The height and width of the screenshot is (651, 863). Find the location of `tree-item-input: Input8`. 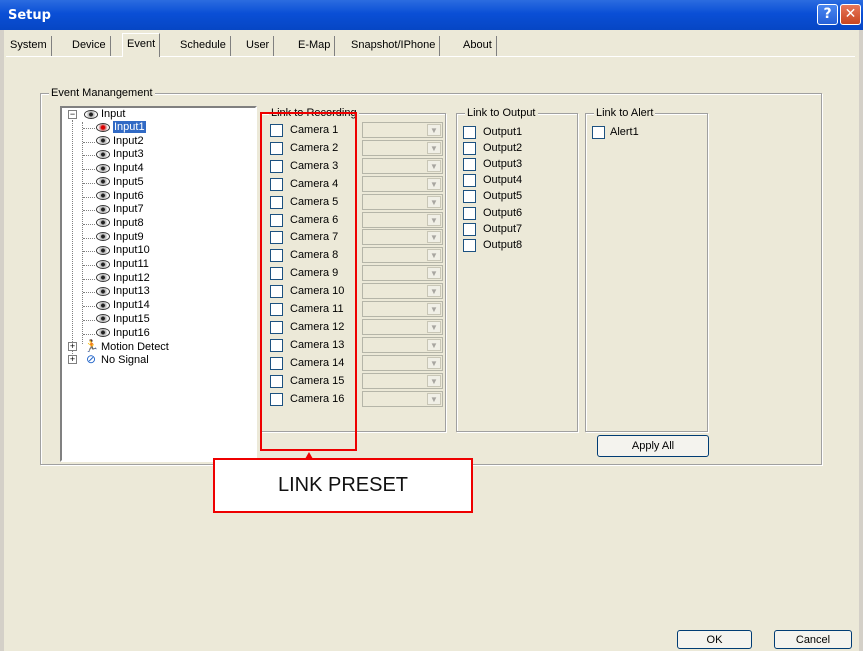

tree-item-input: Input8 is located at coordinates (120, 223).